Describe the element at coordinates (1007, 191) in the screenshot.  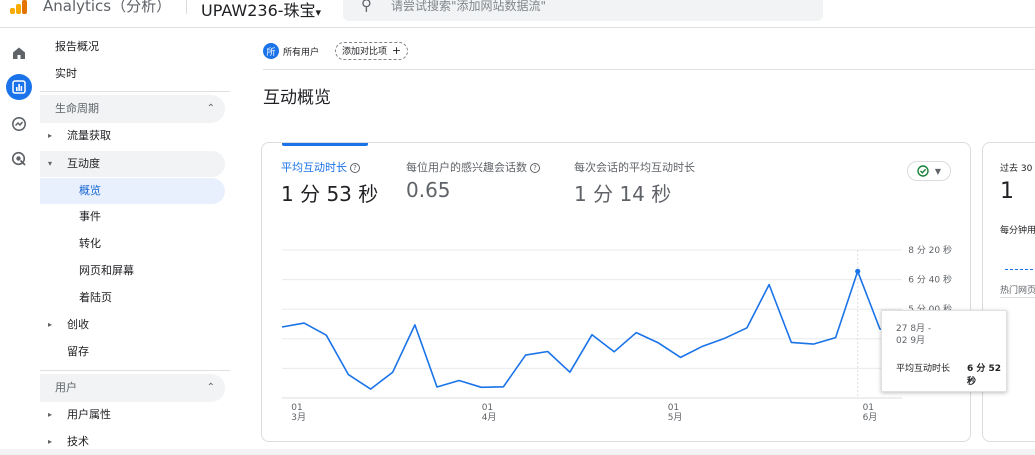
I see `card2-value: 1` at that location.